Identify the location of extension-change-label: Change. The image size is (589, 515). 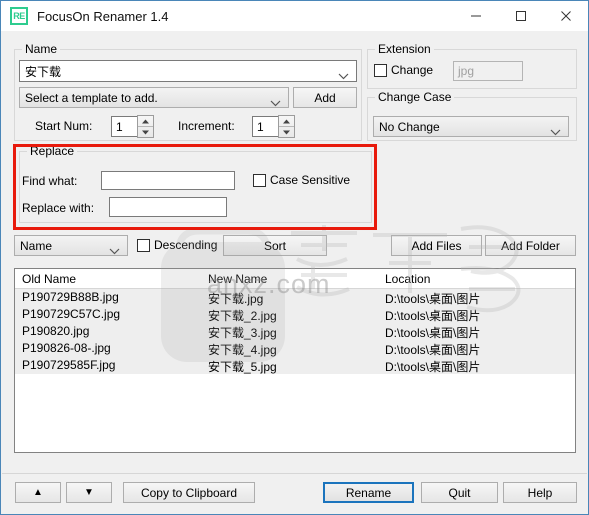
(412, 70).